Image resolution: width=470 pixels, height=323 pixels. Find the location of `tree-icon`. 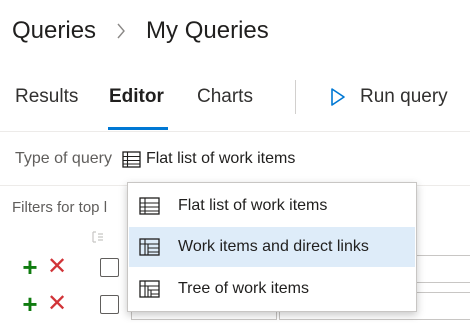

tree-icon is located at coordinates (149, 289).